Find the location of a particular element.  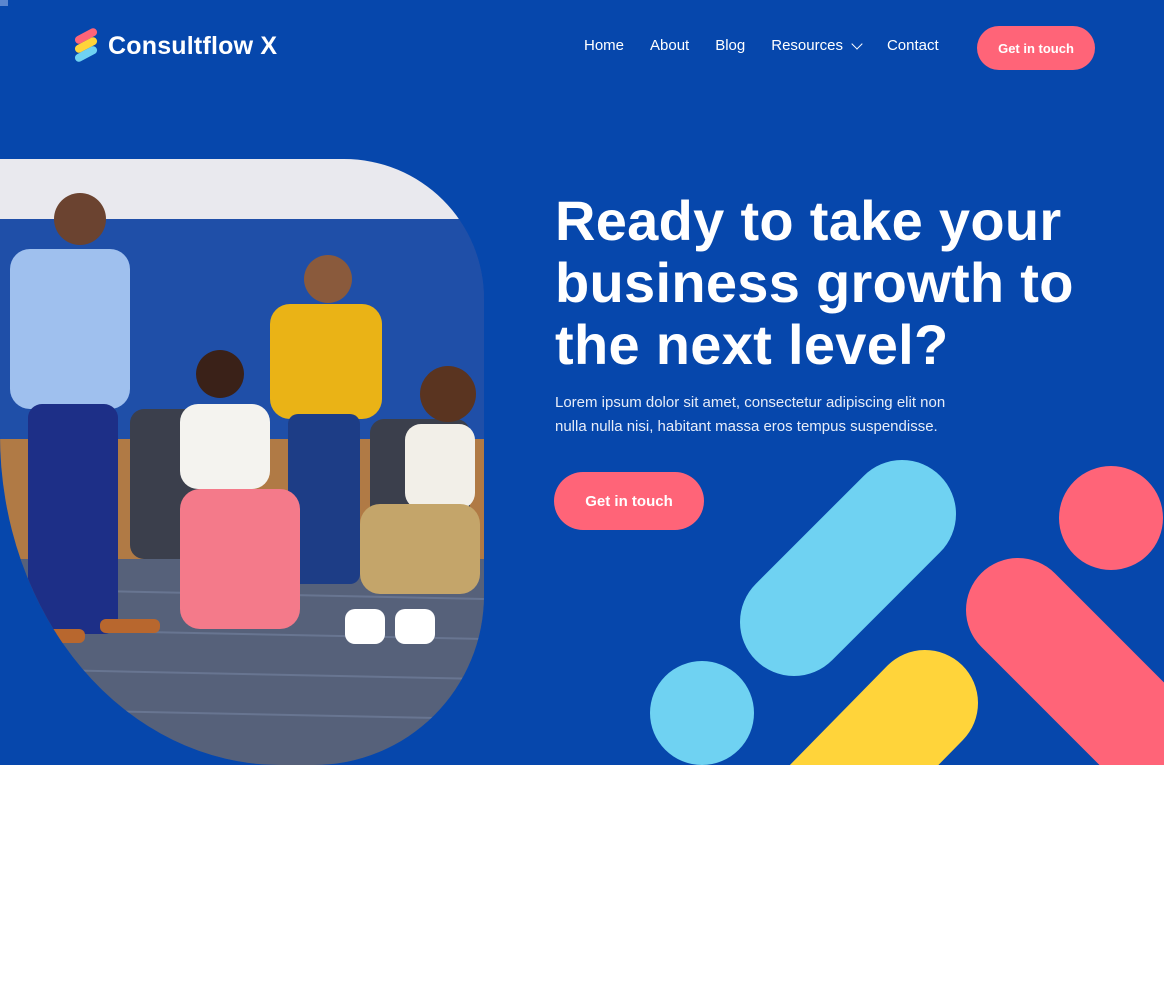

pink-circle-shape is located at coordinates (1111, 518).